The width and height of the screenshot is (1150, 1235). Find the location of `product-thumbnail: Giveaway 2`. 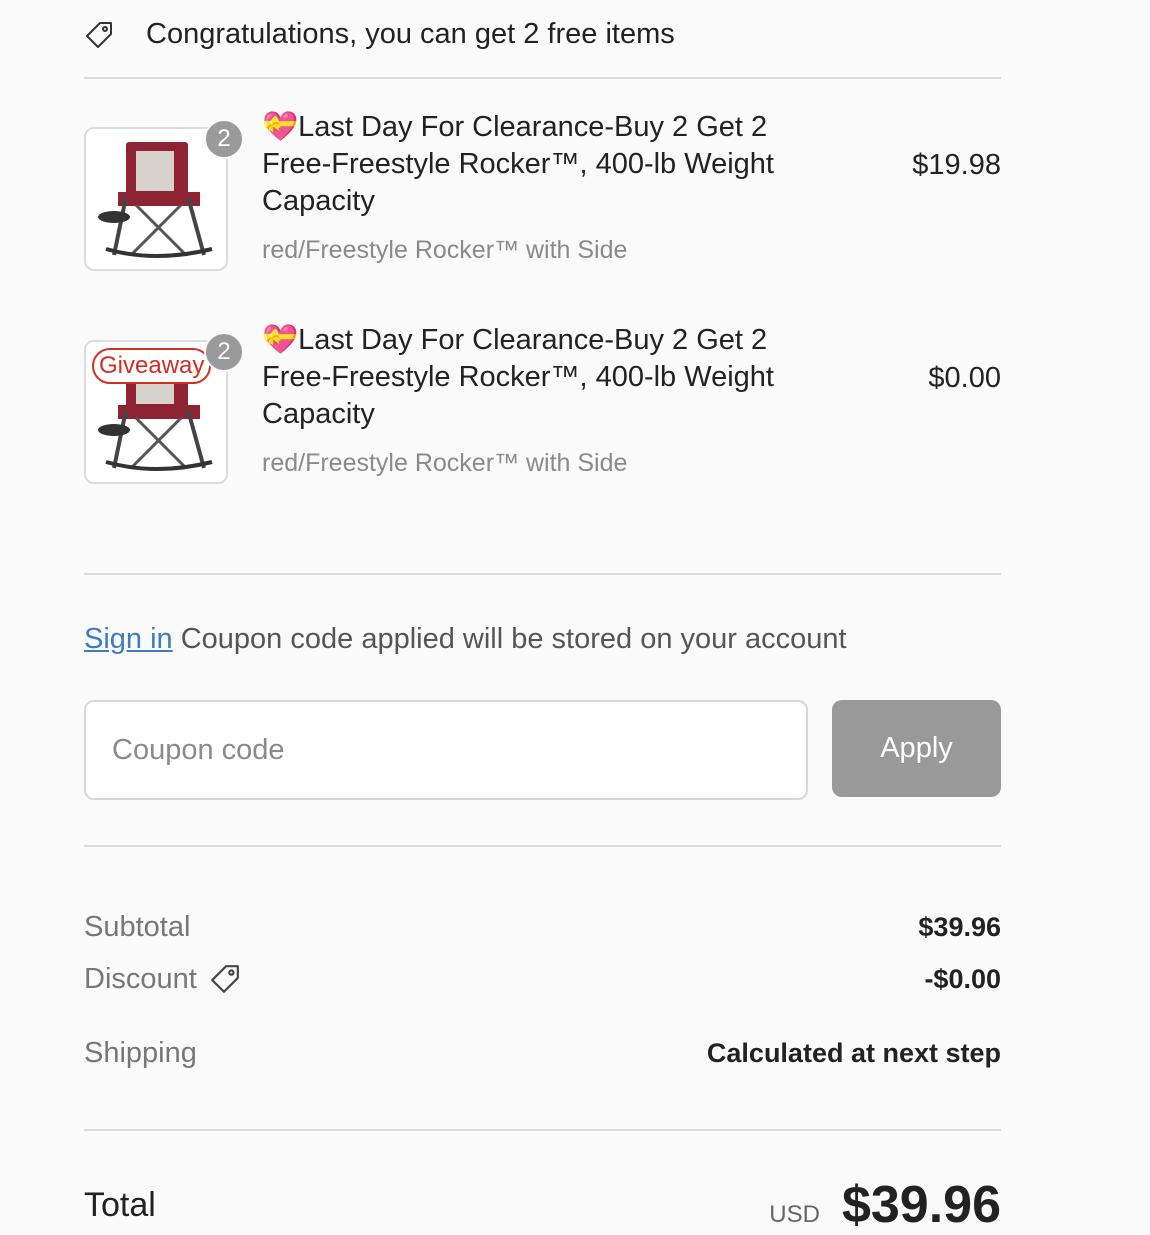

product-thumbnail: Giveaway 2 is located at coordinates (164, 408).